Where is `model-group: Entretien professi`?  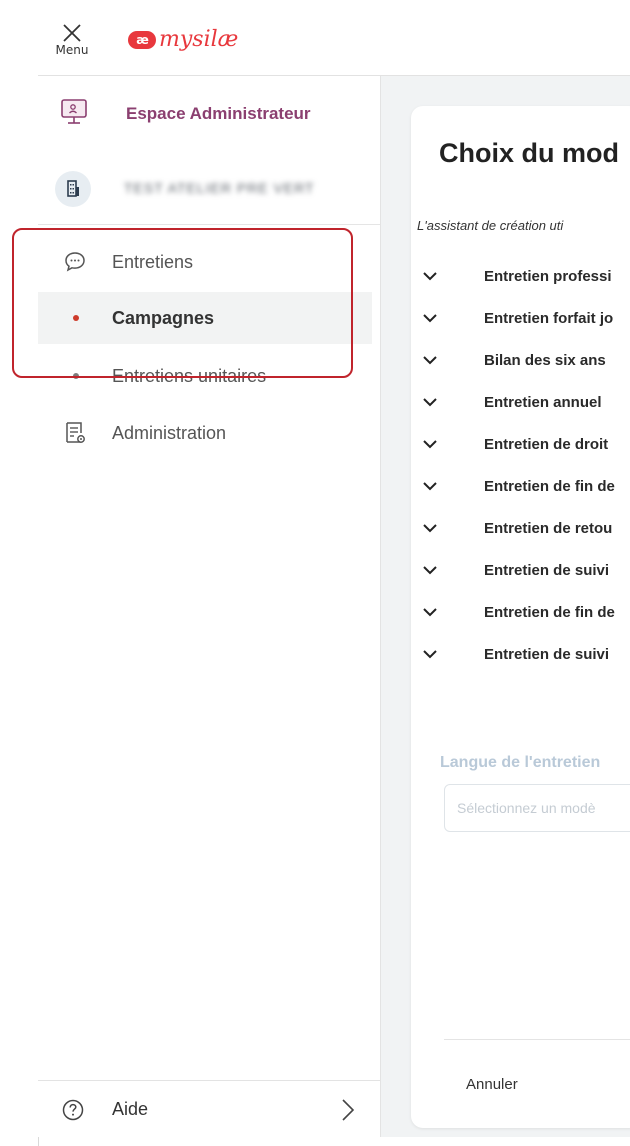
model-group: Entretien professi is located at coordinates (520, 276).